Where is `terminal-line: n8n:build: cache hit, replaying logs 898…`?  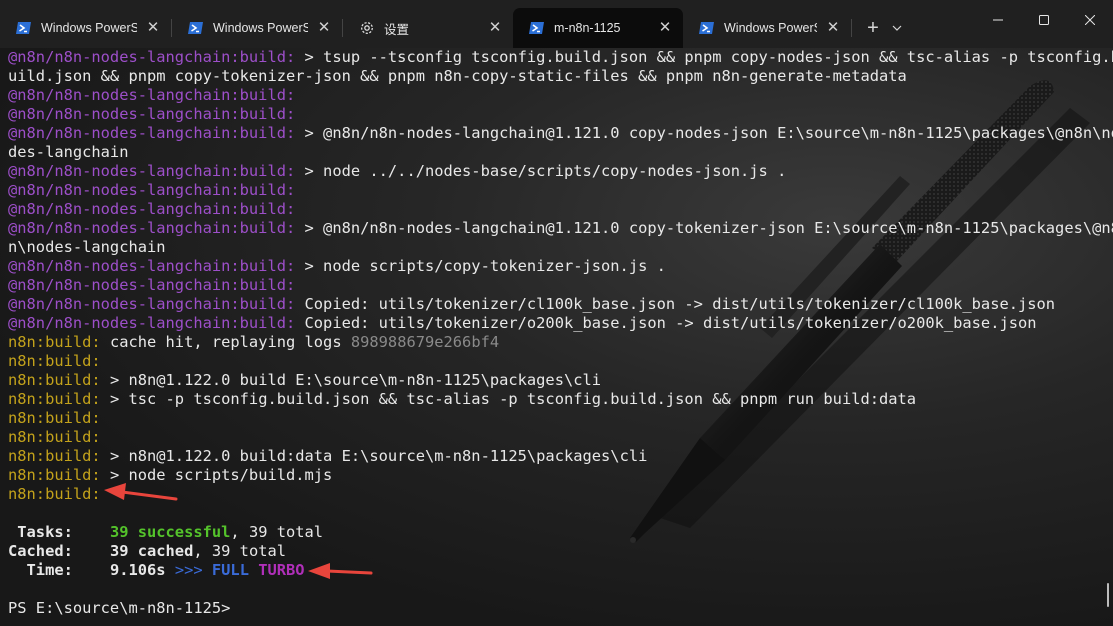
terminal-line: n8n:build: cache hit, replaying logs 898… is located at coordinates (557, 342).